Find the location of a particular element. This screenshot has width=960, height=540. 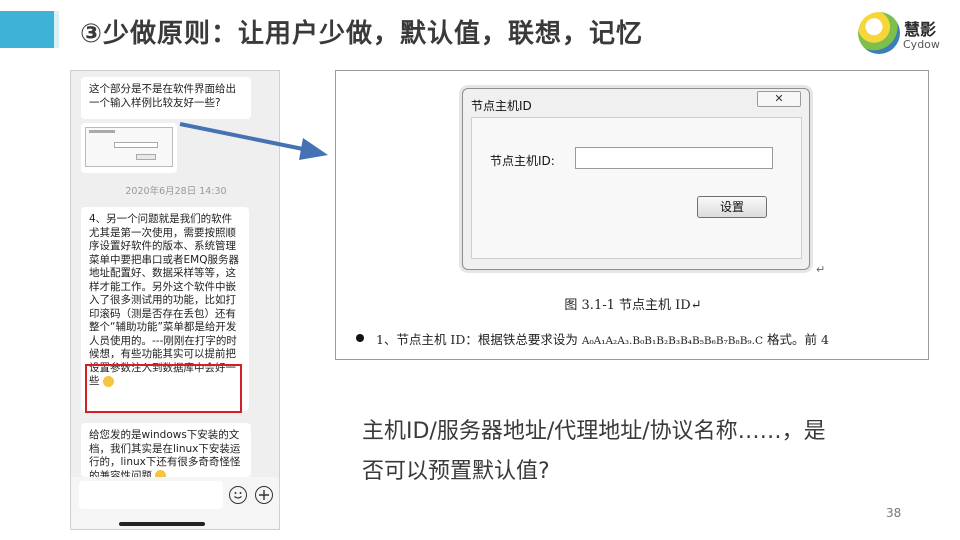

accent-bar-highlight is located at coordinates (56, 29).